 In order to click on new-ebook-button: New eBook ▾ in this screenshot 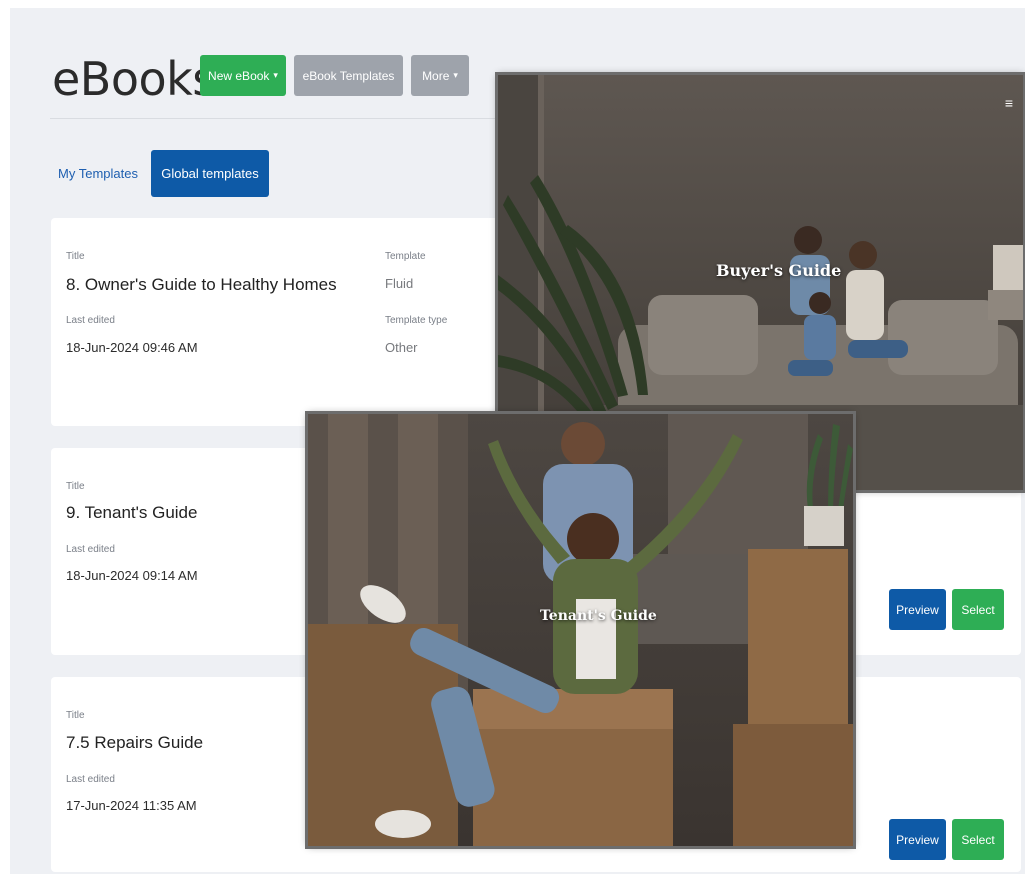, I will do `click(243, 75)`.